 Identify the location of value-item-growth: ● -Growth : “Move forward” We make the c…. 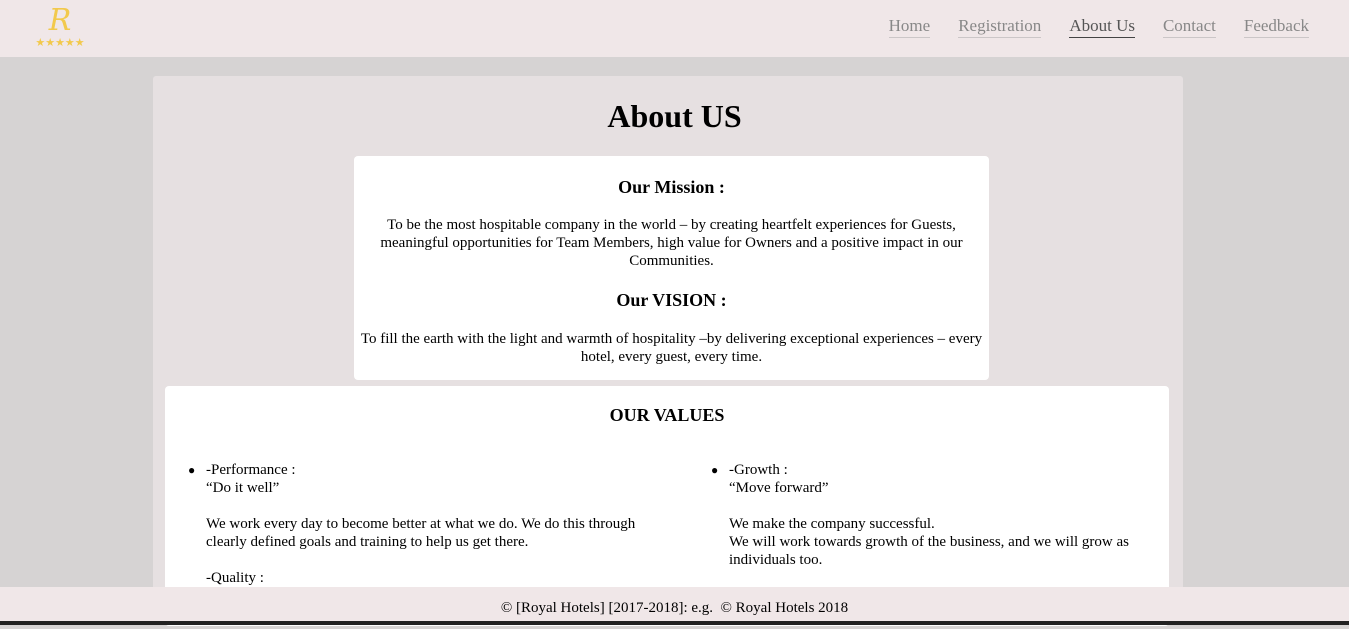
(935, 515).